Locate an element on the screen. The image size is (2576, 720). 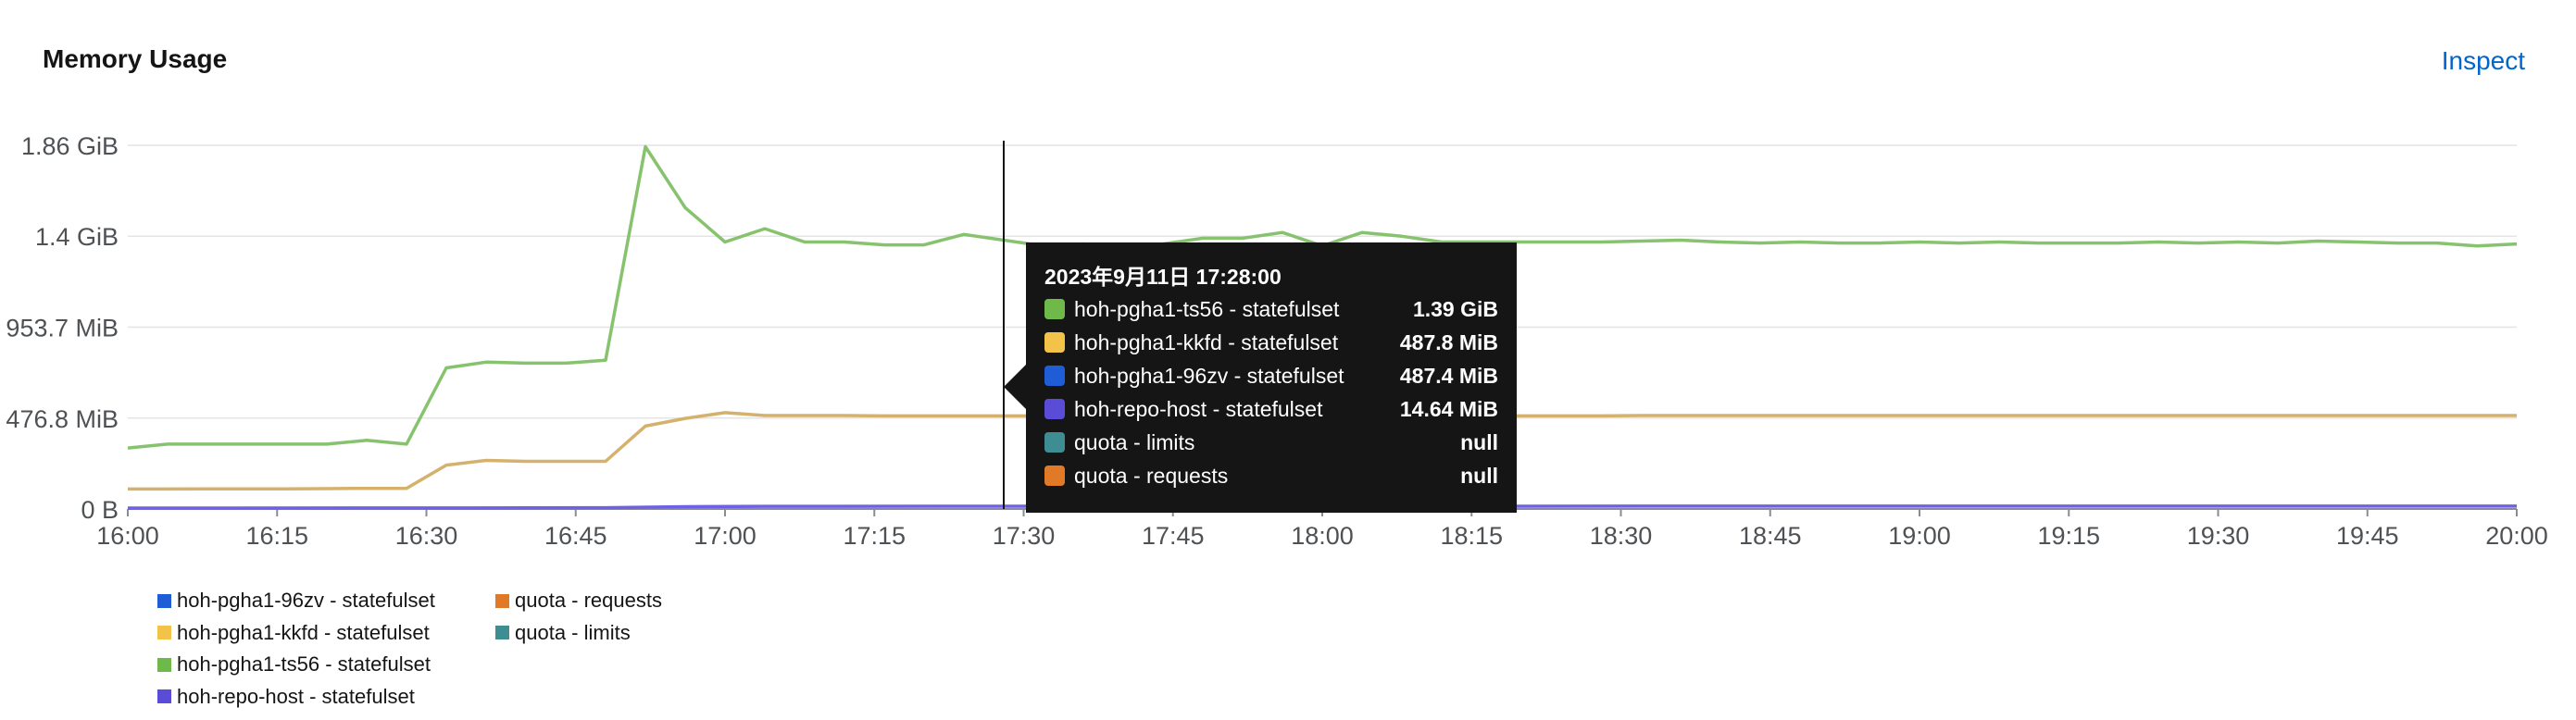
tooltip-series-value: 1.39 GiB is located at coordinates (1455, 308).